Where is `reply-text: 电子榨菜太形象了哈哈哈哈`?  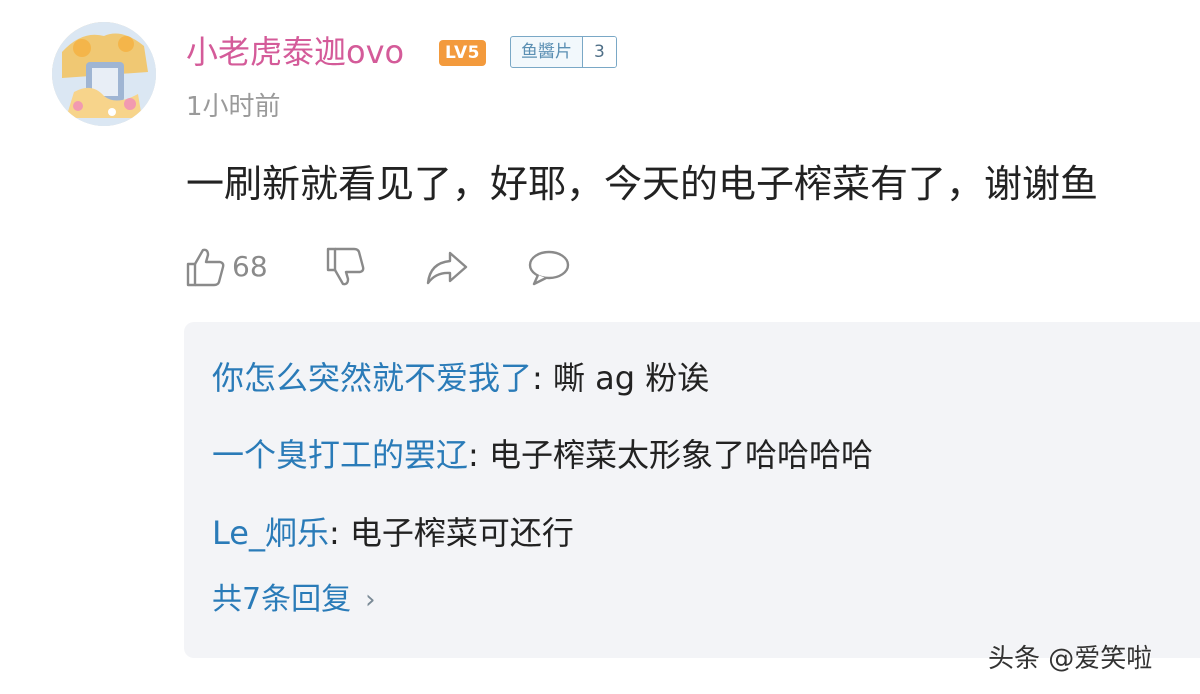 reply-text: 电子榨菜太形象了哈哈哈哈 is located at coordinates (680, 455).